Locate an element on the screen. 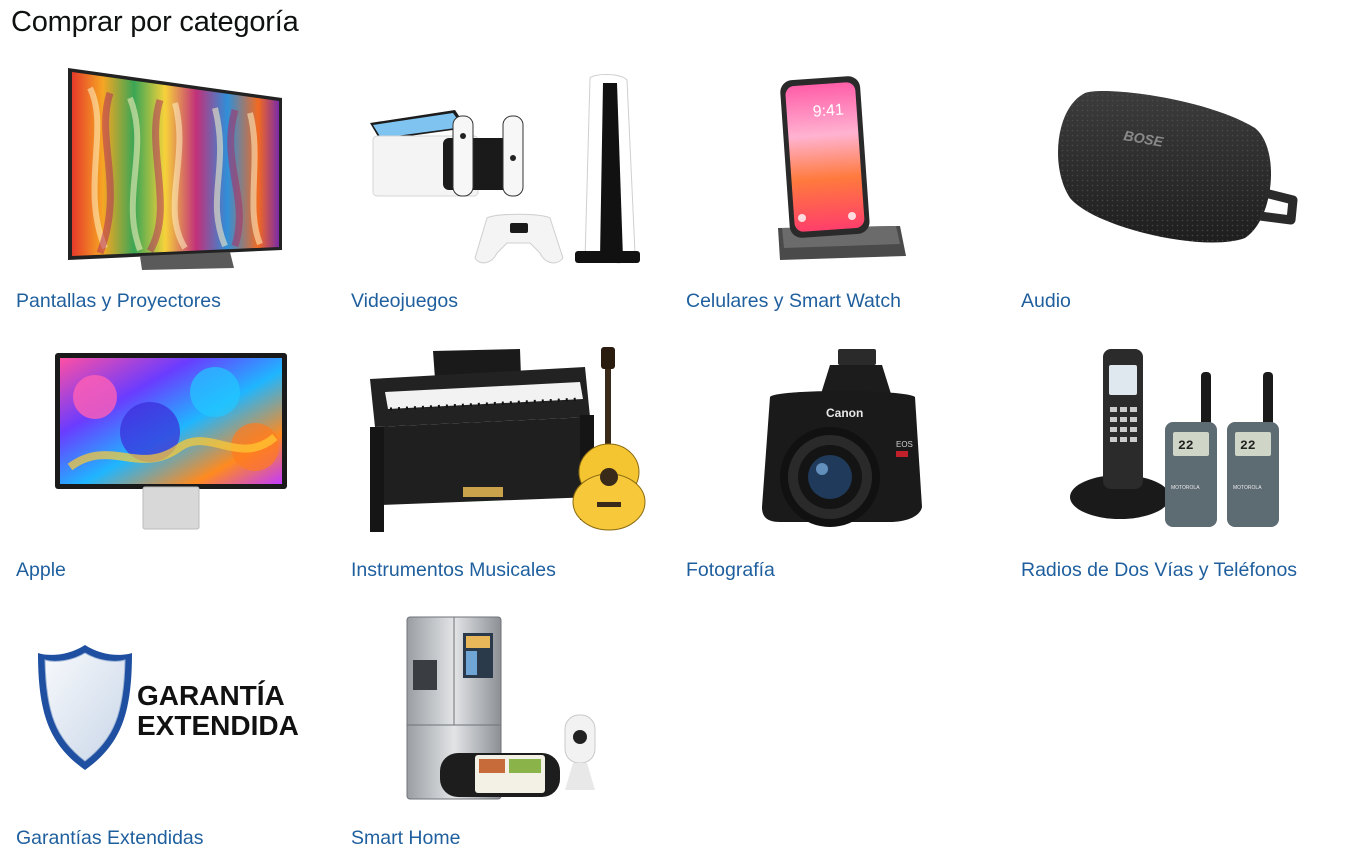 The width and height of the screenshot is (1349, 865). camera-icon: Canon EOS is located at coordinates (830, 444).